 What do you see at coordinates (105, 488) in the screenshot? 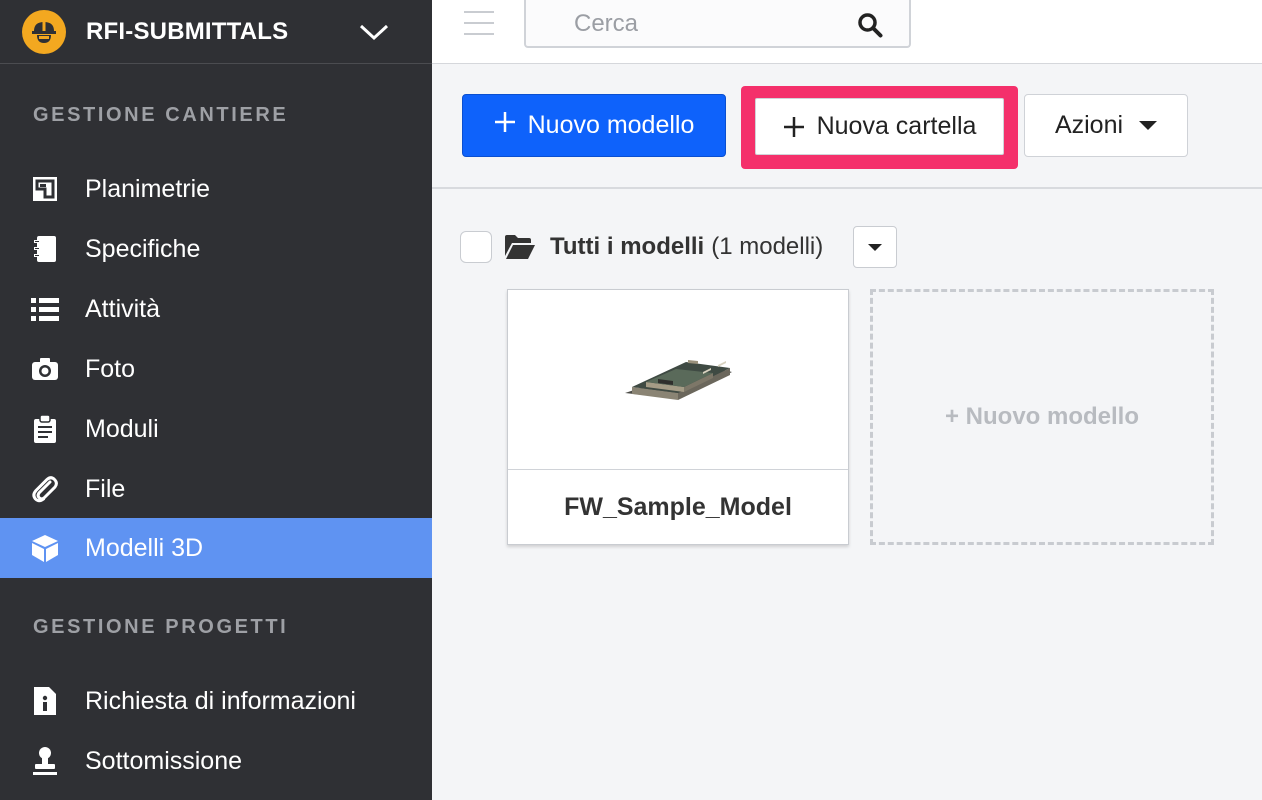
I see `sidebar-item-label: File` at bounding box center [105, 488].